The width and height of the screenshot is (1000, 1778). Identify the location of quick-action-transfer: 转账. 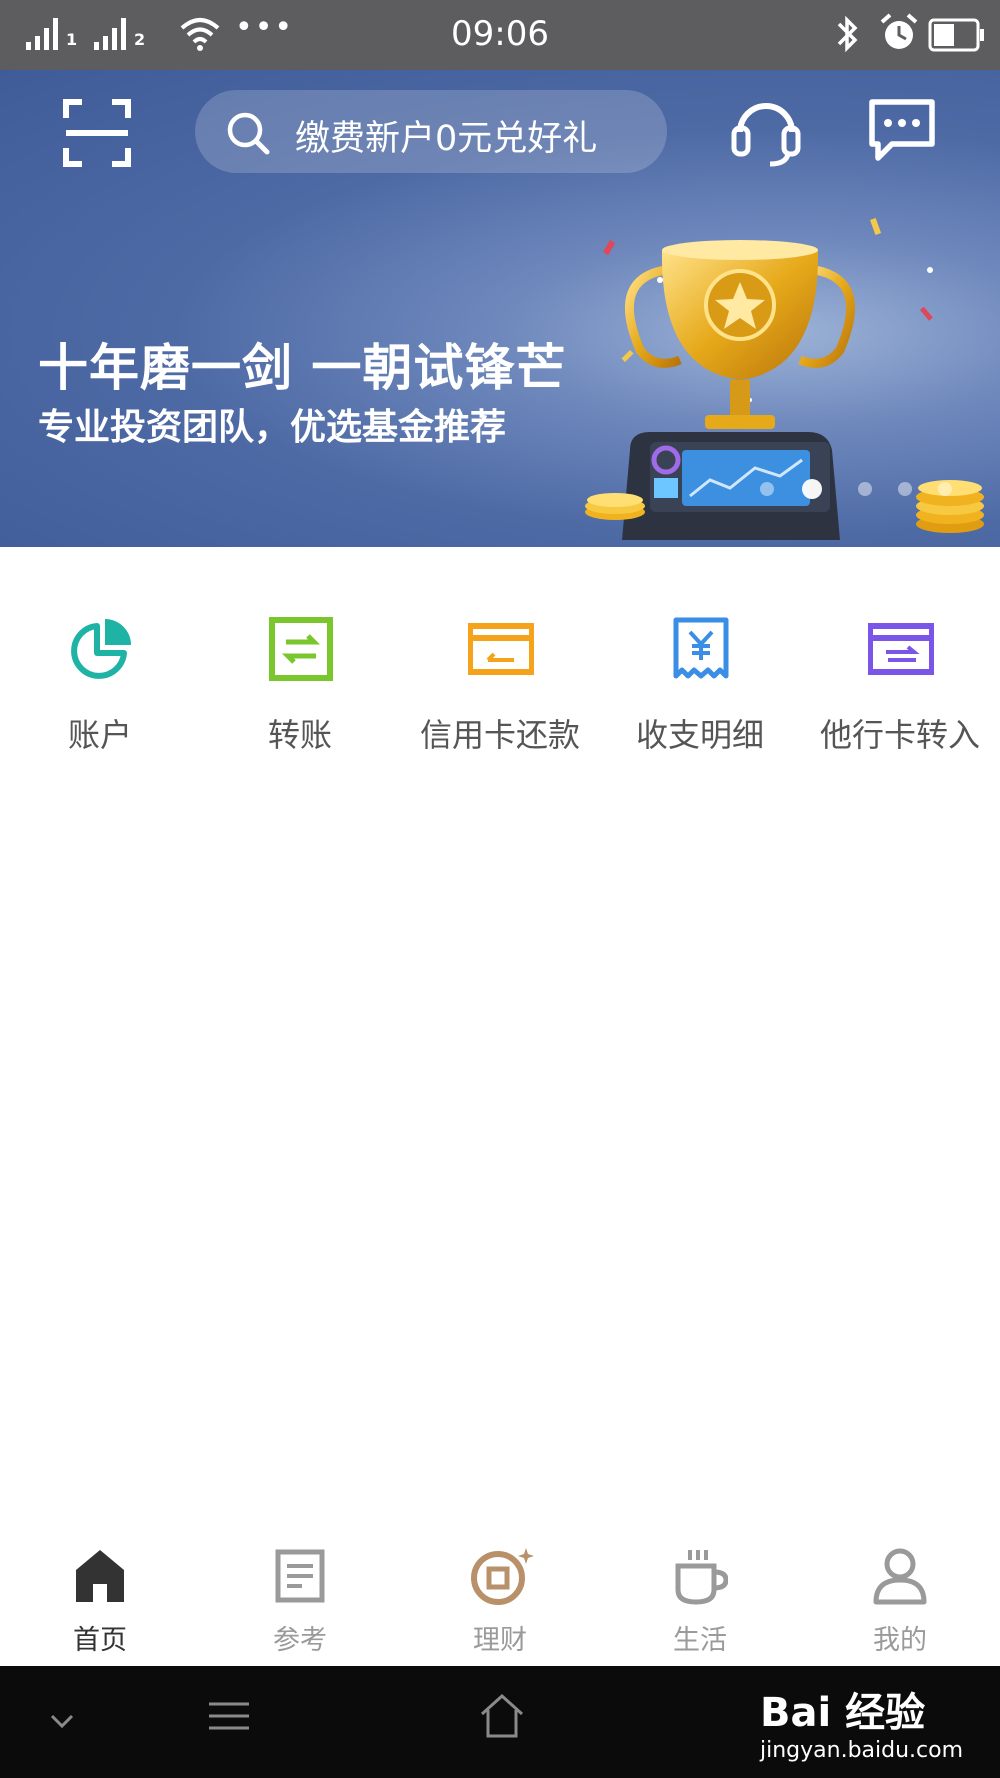
(300, 680).